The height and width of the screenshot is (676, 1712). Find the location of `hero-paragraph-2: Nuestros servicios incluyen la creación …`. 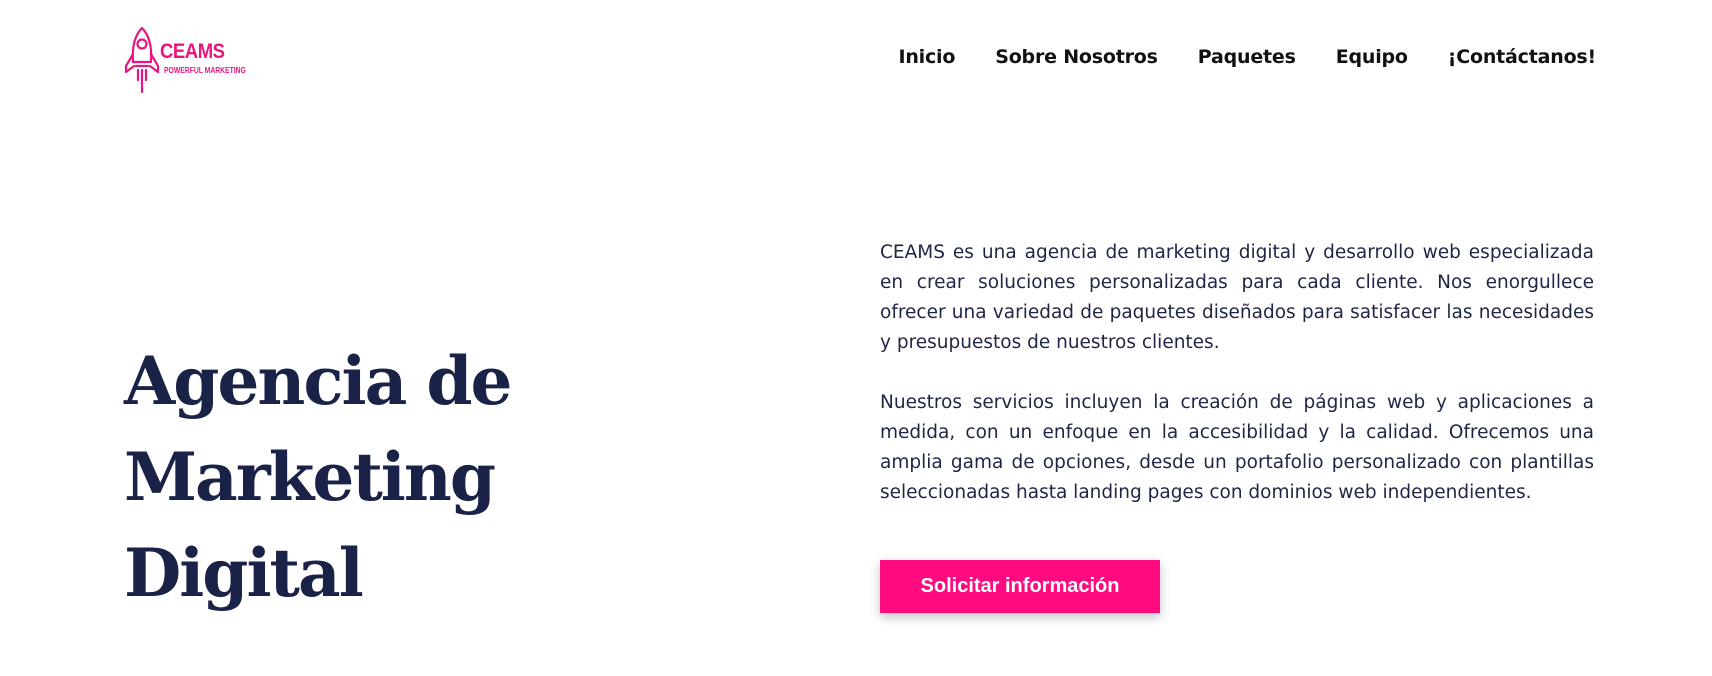

hero-paragraph-2: Nuestros servicios incluyen la creación … is located at coordinates (1237, 447).